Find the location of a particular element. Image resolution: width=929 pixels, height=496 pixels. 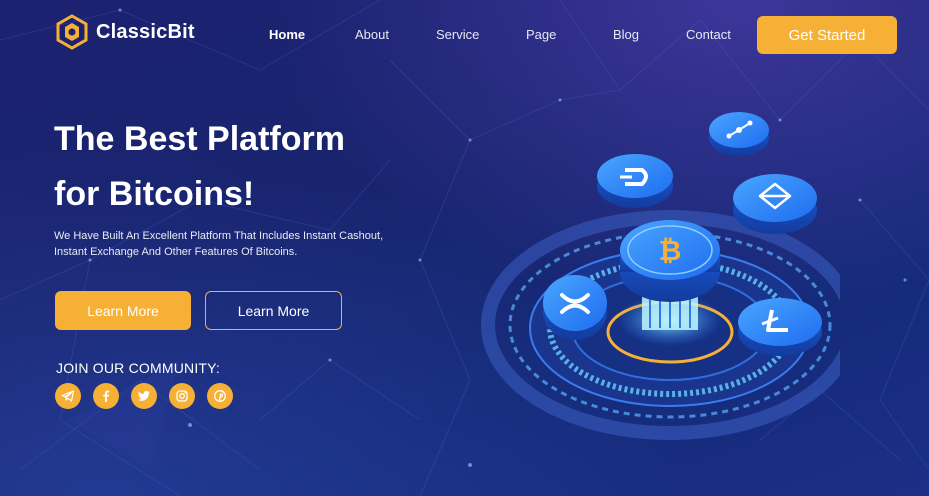

nav-home: Home is located at coordinates (287, 34).